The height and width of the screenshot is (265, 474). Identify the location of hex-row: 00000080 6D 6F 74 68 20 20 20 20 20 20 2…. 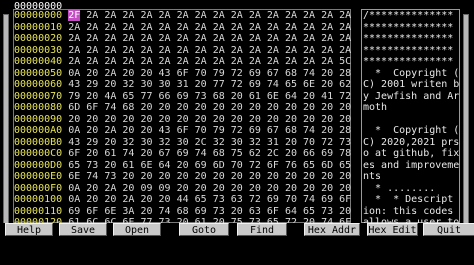
(182, 108).